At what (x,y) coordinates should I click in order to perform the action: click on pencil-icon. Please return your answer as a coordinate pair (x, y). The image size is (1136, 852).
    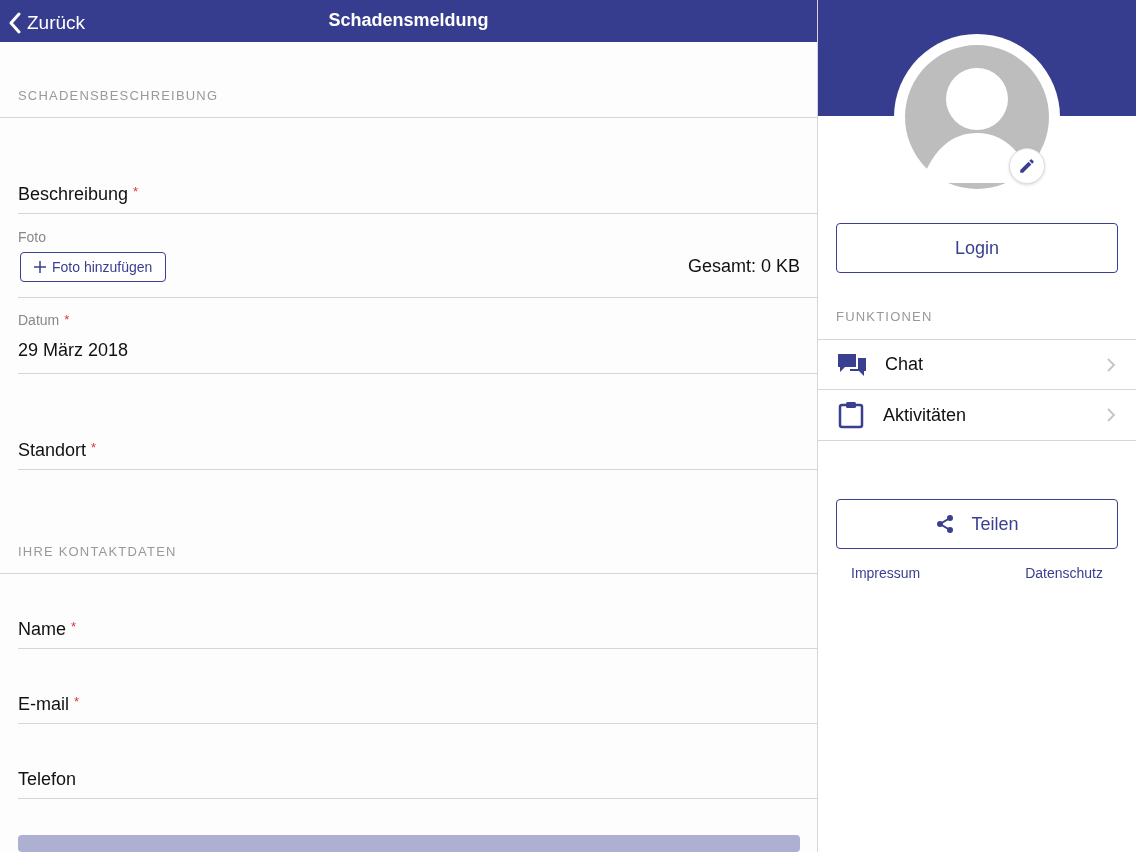
    Looking at the image, I should click on (1027, 166).